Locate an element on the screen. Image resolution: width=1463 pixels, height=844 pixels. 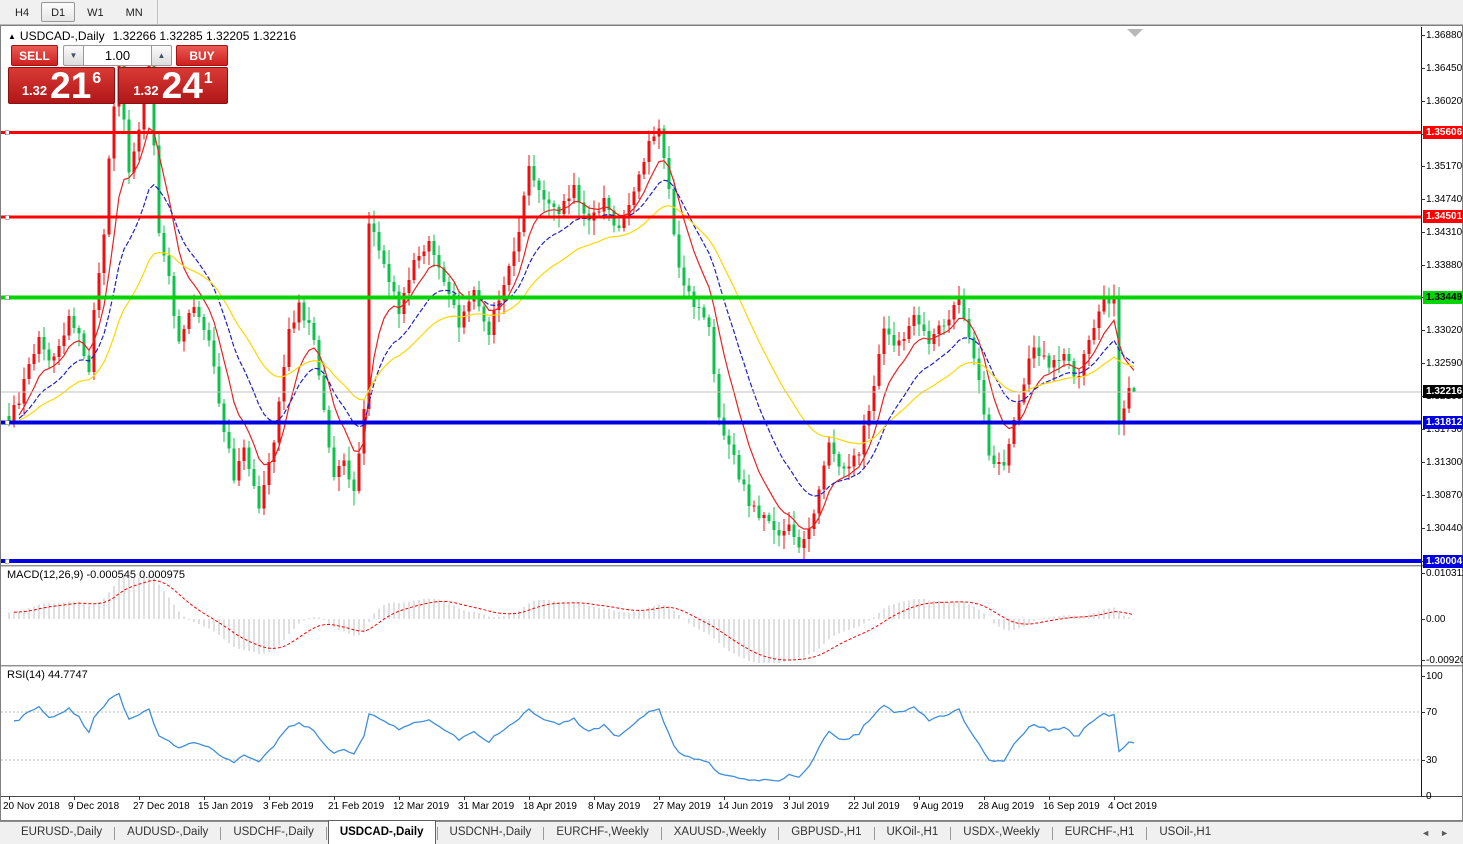
price-level-badge: 1.32216 is located at coordinates (1443, 392).